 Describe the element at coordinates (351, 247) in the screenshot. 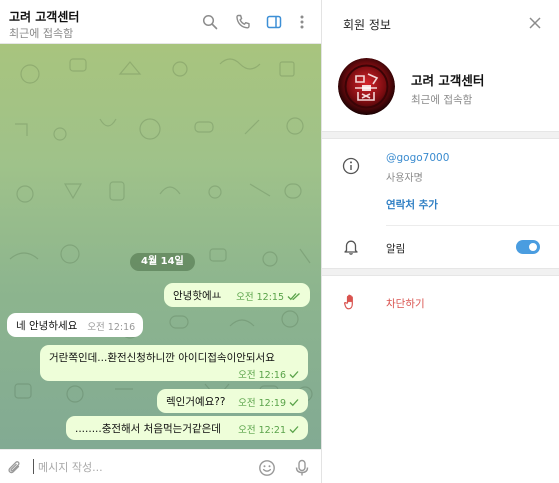

I see `bell-icon` at that location.